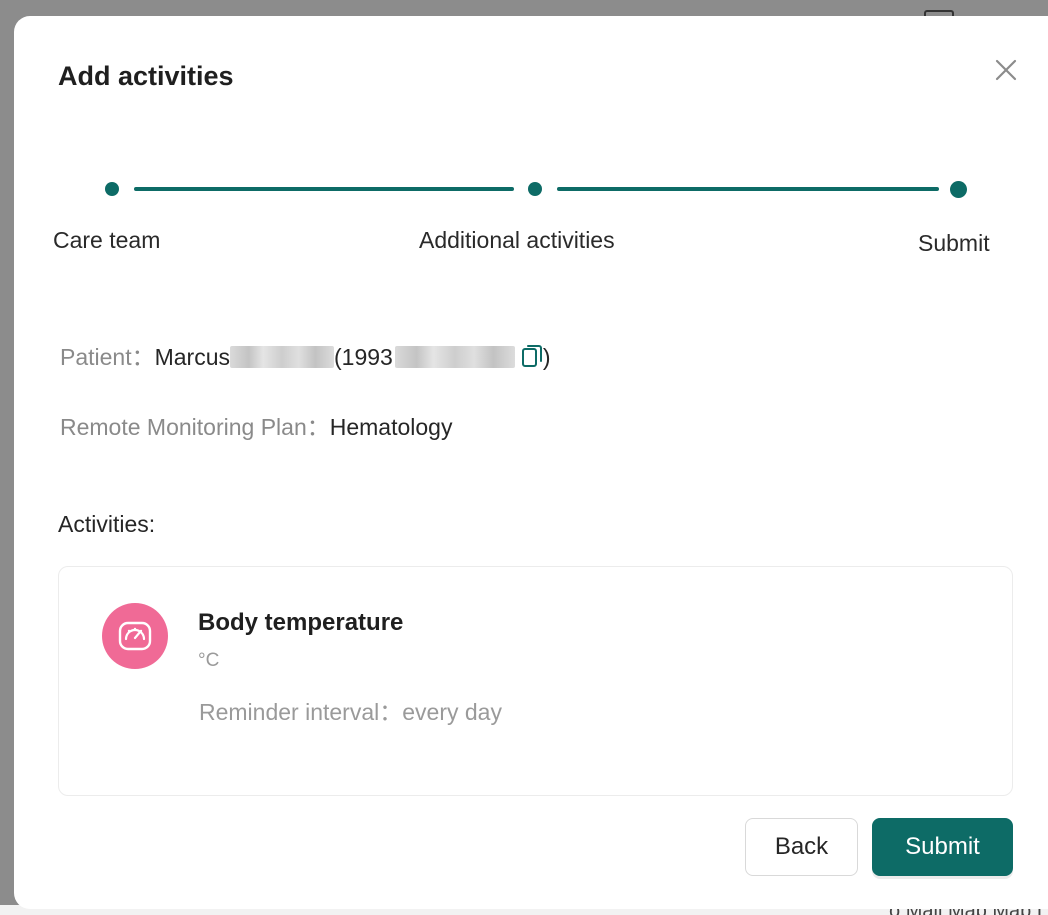 The width and height of the screenshot is (1048, 915). What do you see at coordinates (954, 243) in the screenshot?
I see `step-label-submit: Submit` at bounding box center [954, 243].